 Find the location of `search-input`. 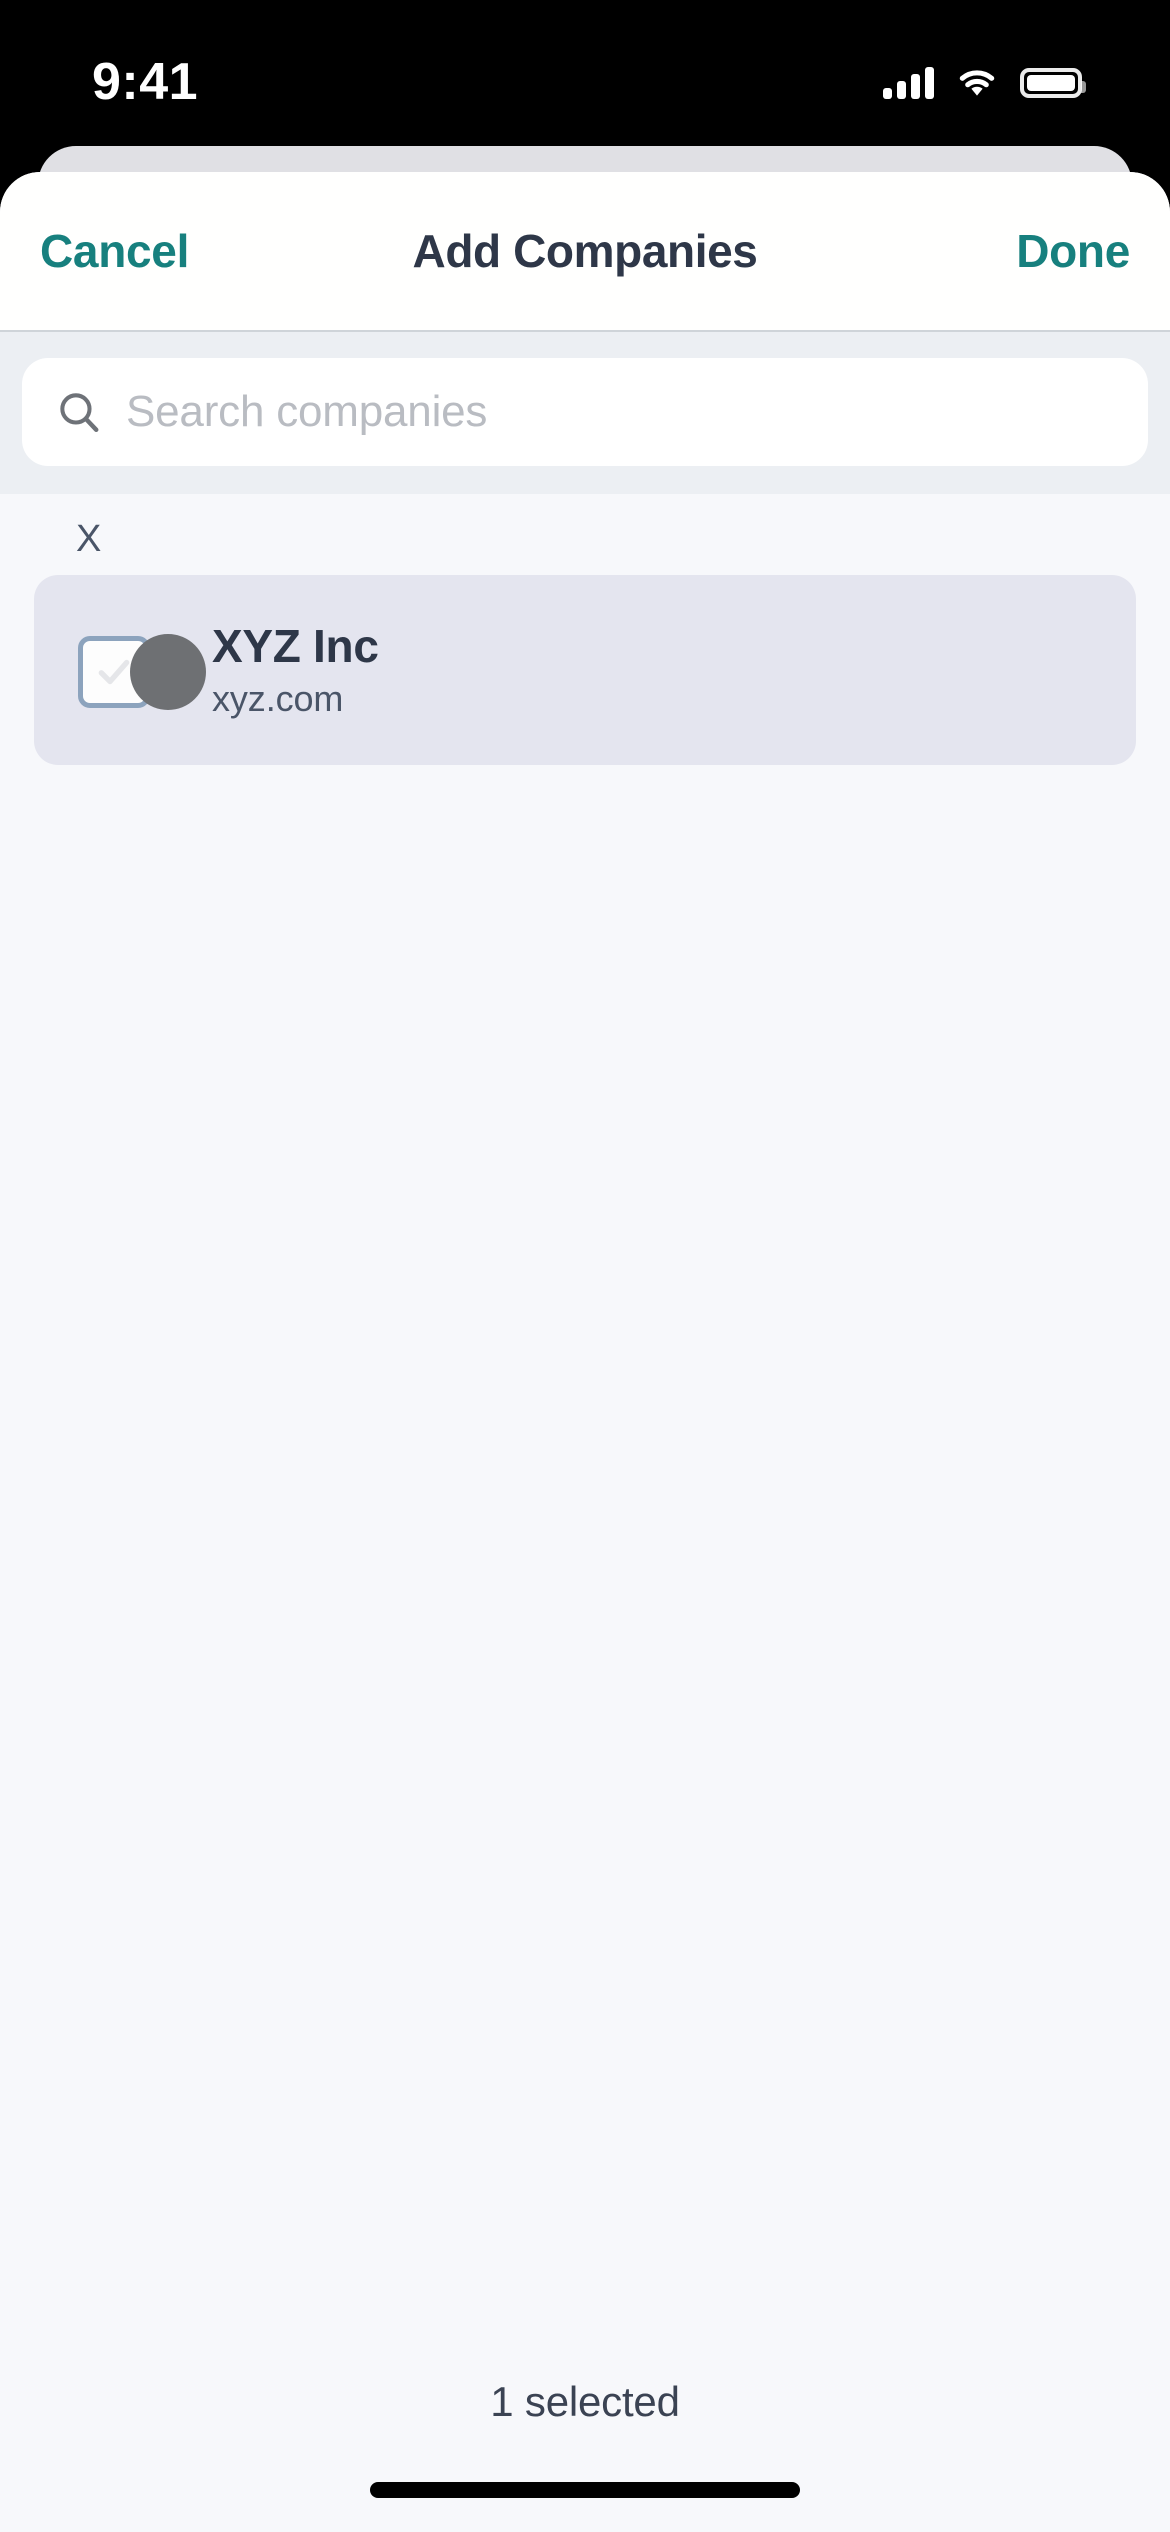

search-input is located at coordinates (620, 412).